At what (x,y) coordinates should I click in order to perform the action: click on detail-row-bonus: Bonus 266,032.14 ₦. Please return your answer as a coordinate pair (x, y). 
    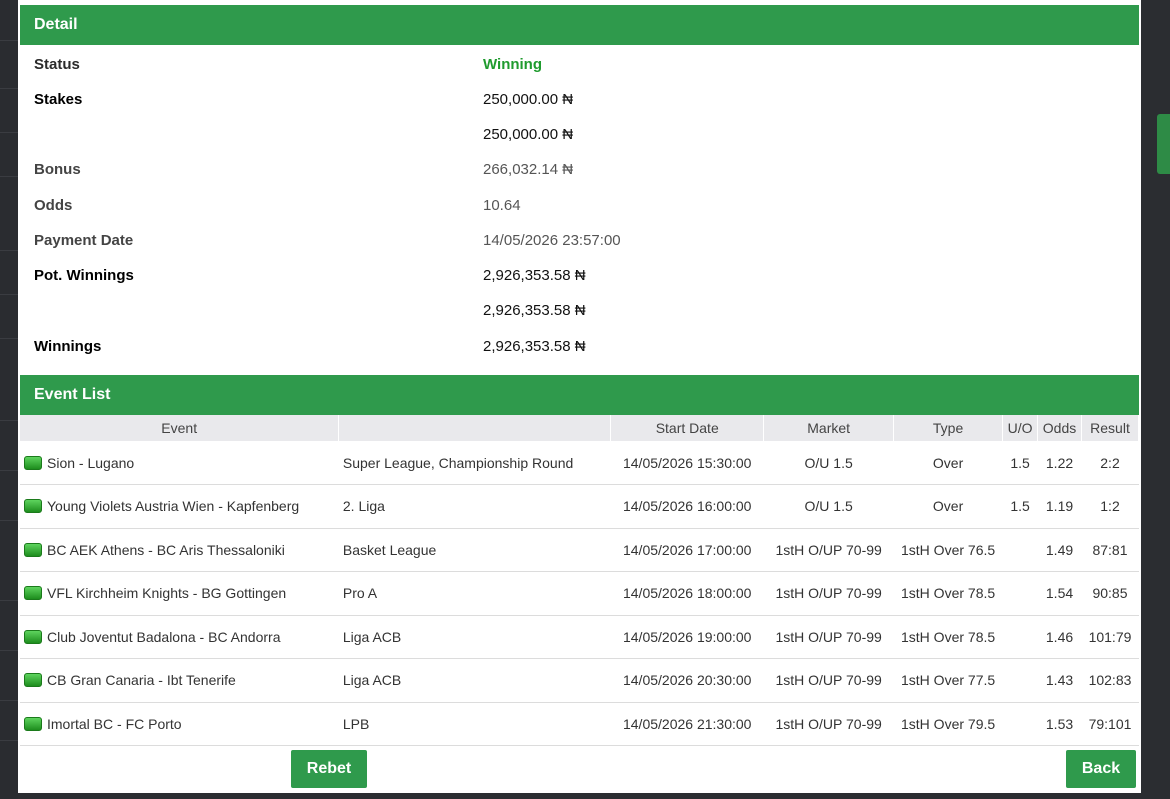
    Looking at the image, I should click on (584, 177).